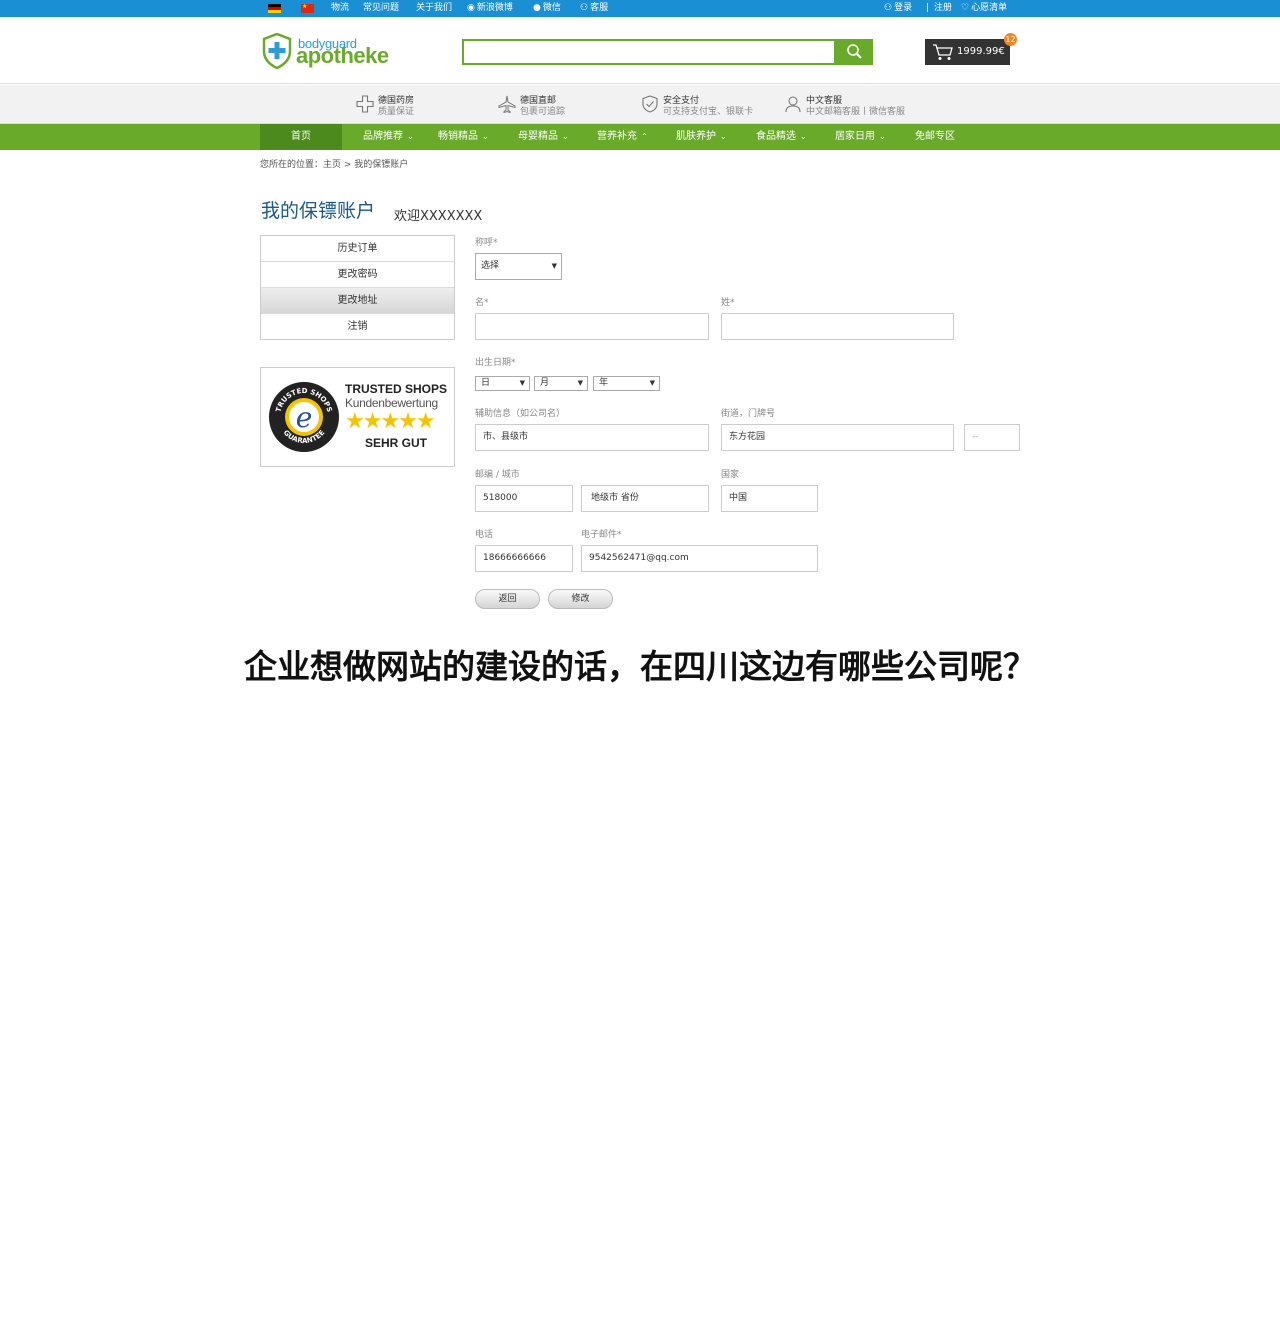 The height and width of the screenshot is (1333, 1280). Describe the element at coordinates (391, 403) in the screenshot. I see `trusted-subtitle: Kundenbewertung` at that location.